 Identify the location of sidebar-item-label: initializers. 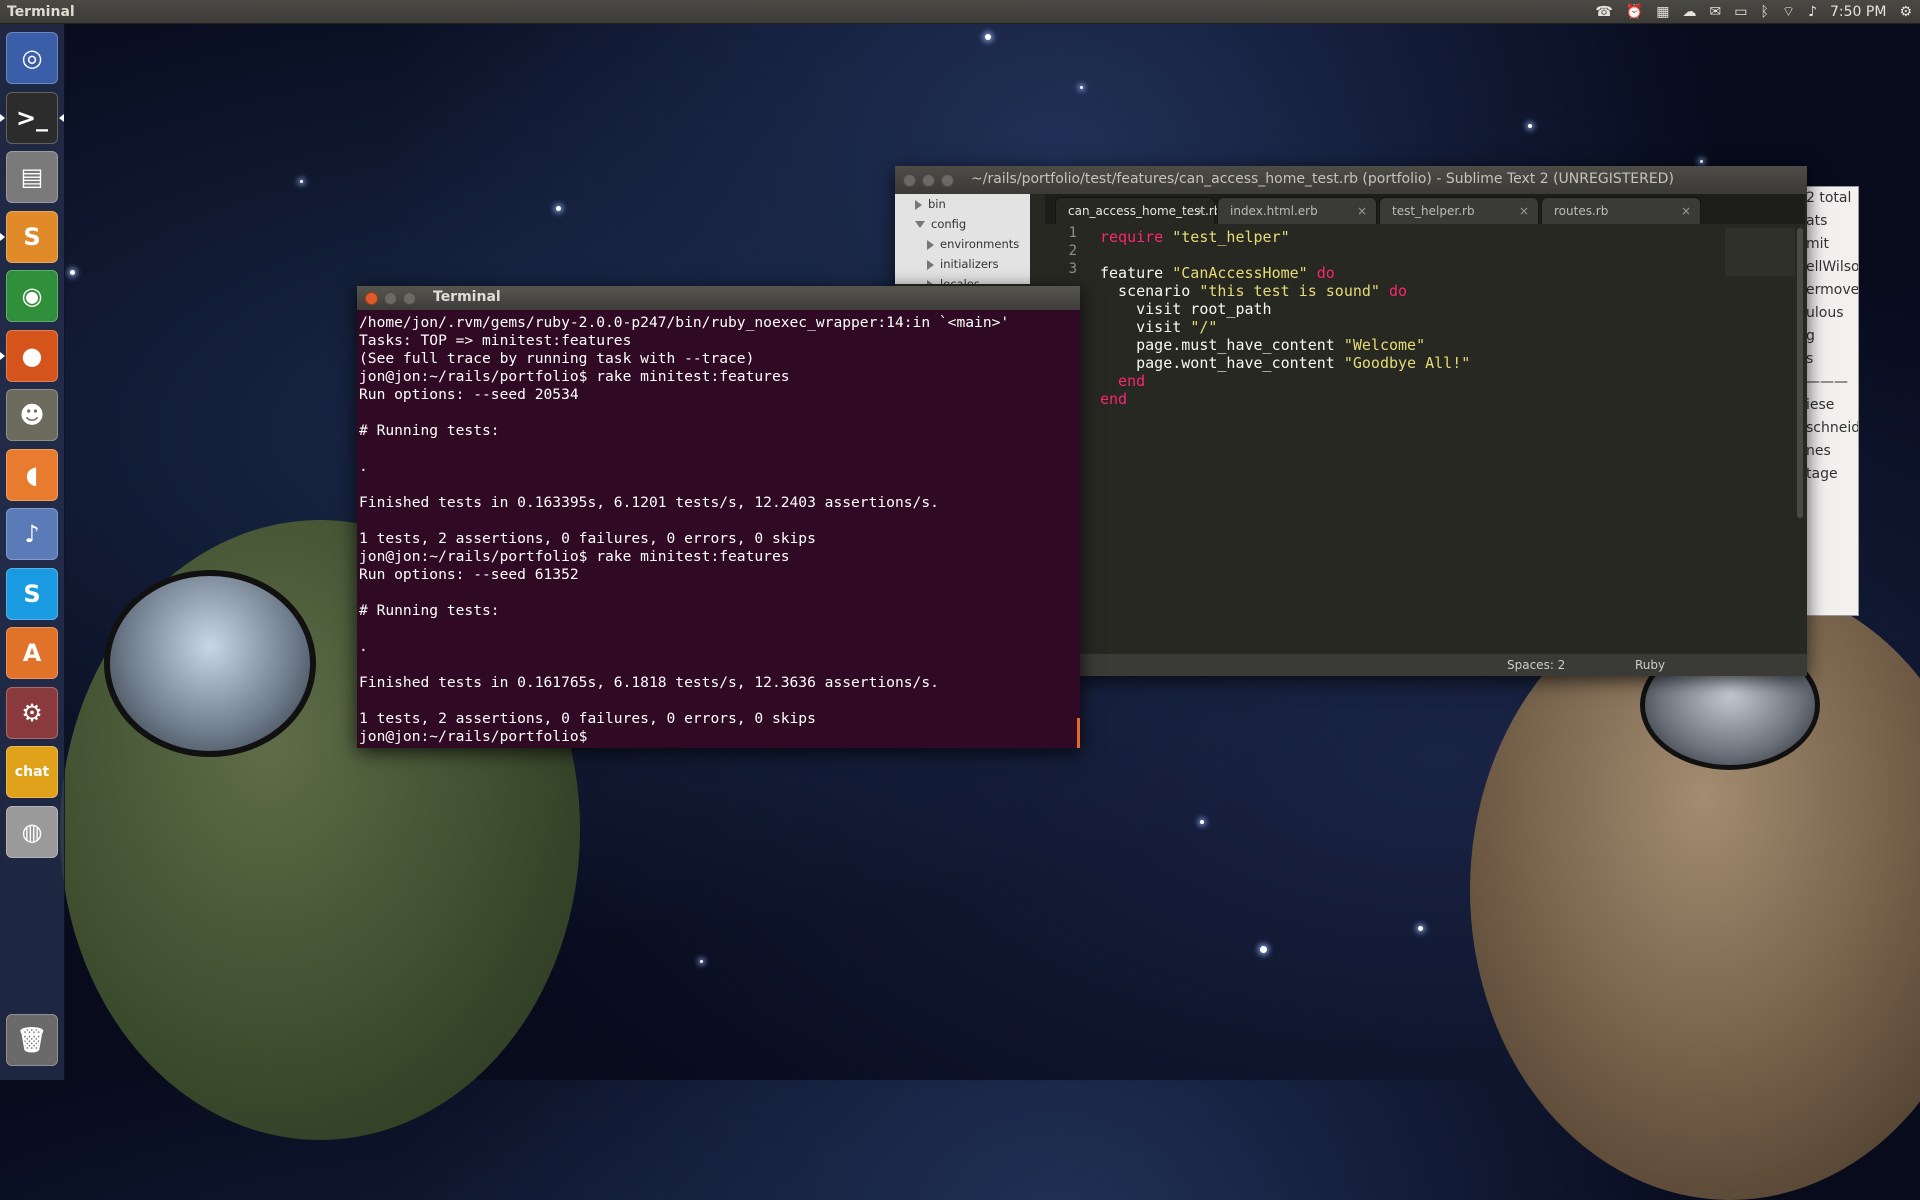
(969, 264).